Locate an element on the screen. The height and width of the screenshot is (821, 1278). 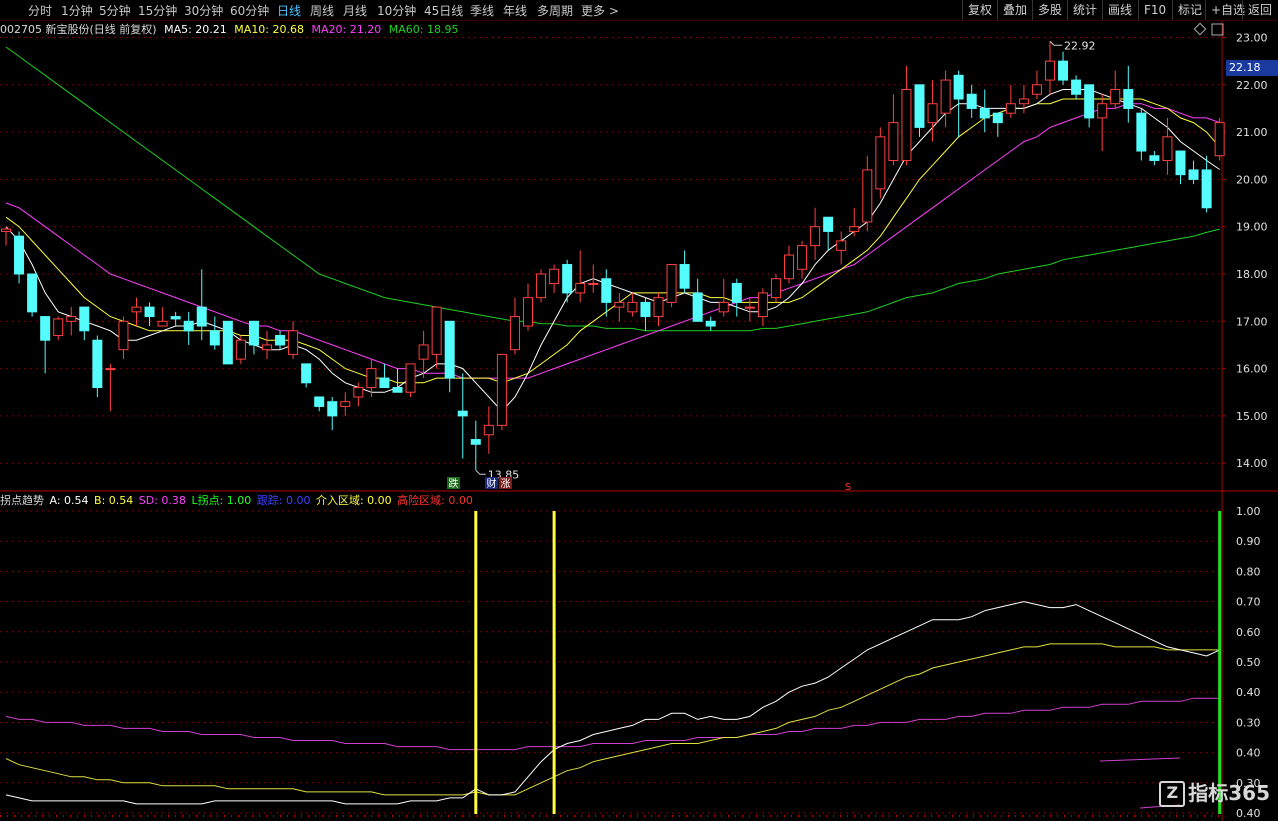
price-tick-label: 15.00 is located at coordinates (1252, 416).